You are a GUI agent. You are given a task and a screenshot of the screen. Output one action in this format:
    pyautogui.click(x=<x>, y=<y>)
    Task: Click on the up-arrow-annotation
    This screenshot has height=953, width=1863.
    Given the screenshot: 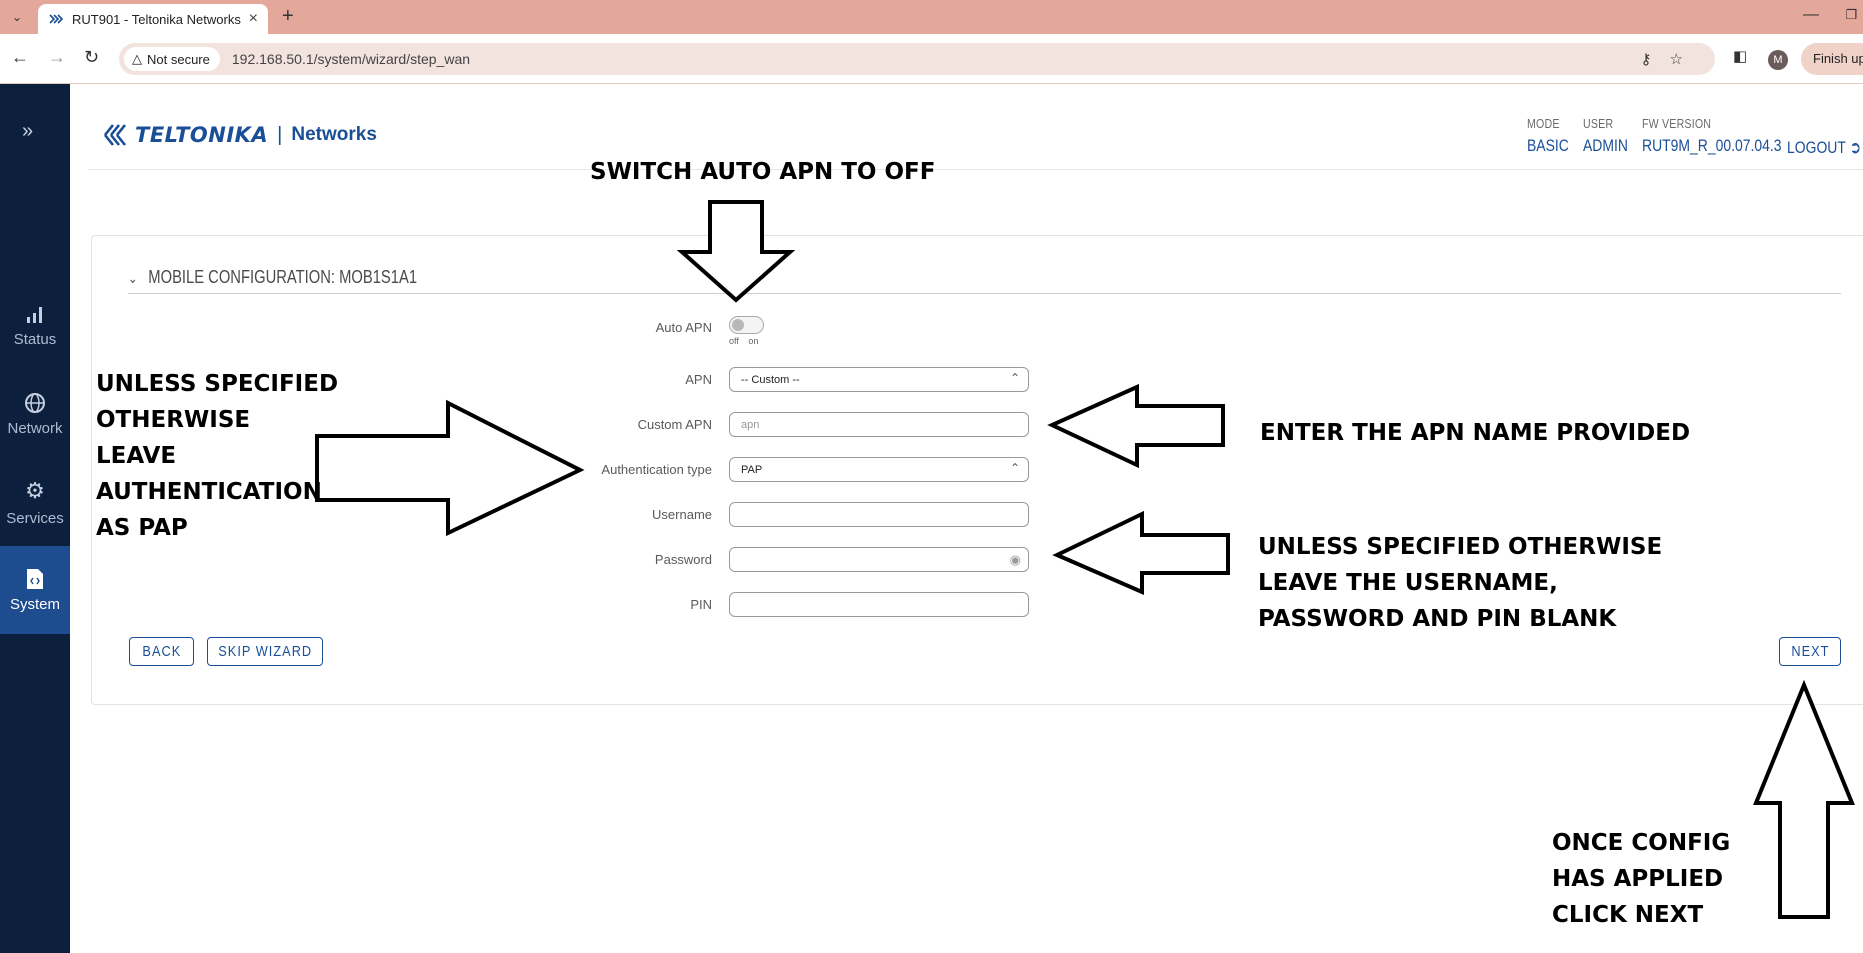 What is the action you would take?
    pyautogui.click(x=1804, y=799)
    